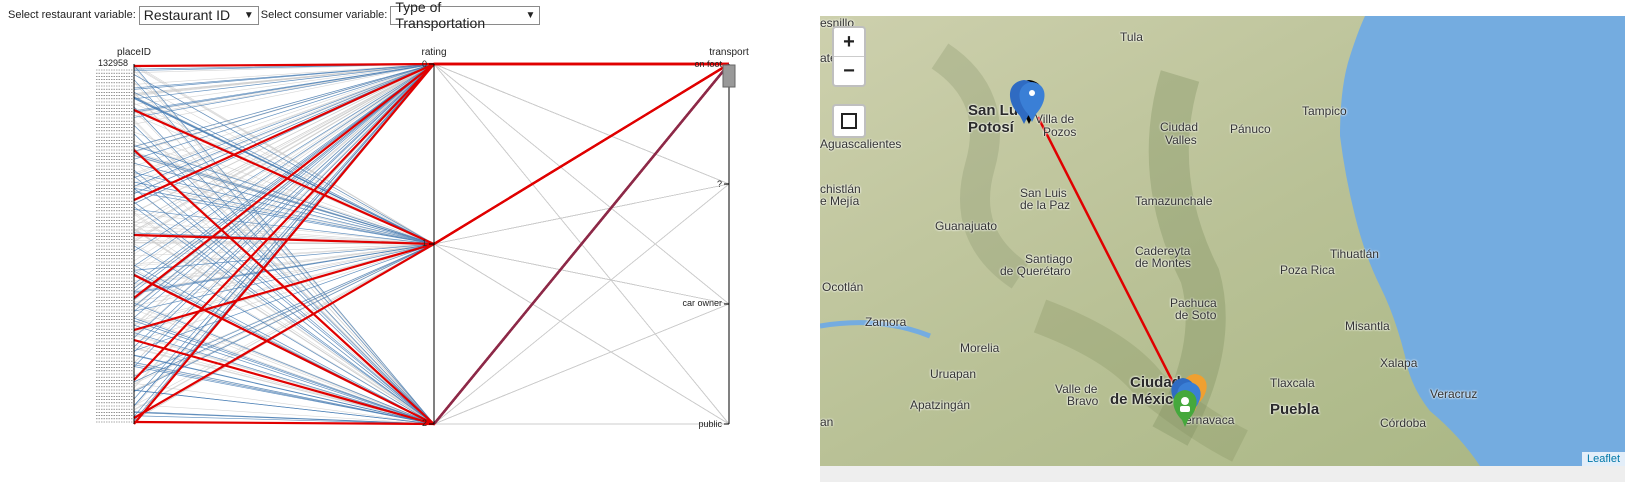 The height and width of the screenshot is (482, 1635). What do you see at coordinates (1185, 401) in the screenshot?
I see `person-icon` at bounding box center [1185, 401].